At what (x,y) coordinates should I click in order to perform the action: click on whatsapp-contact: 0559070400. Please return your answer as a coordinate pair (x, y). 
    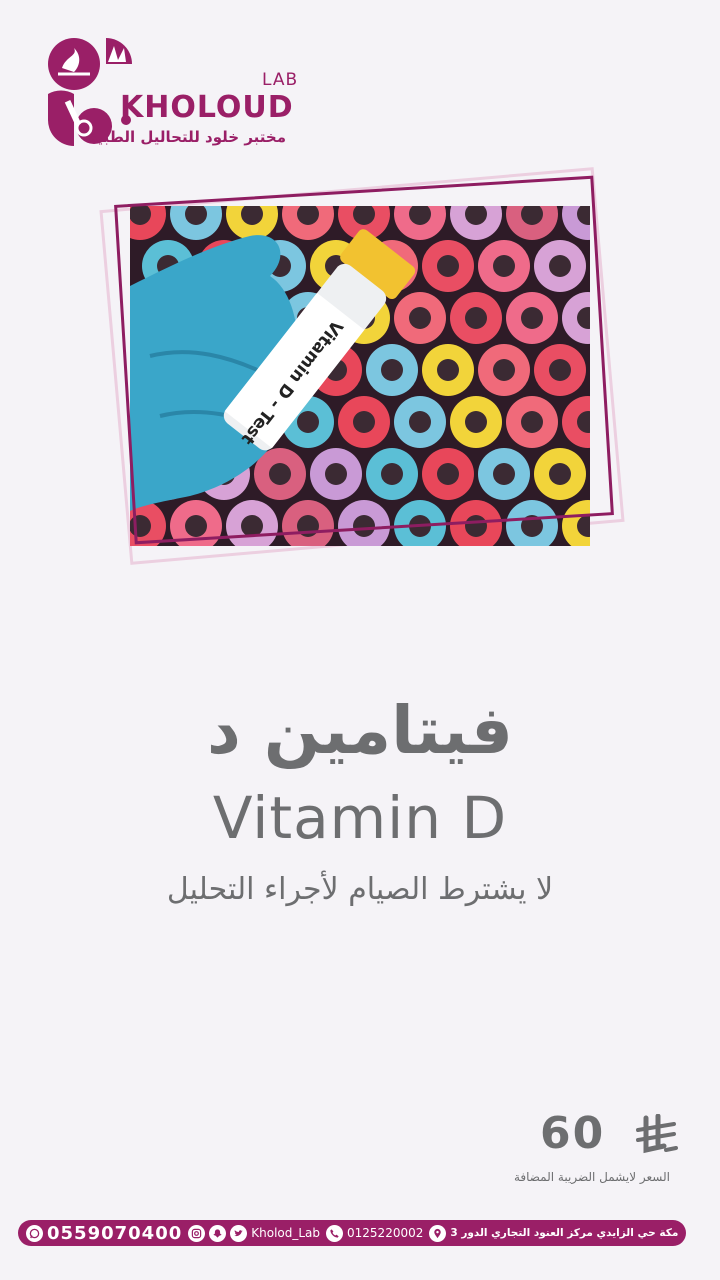
    Looking at the image, I should click on (104, 1233).